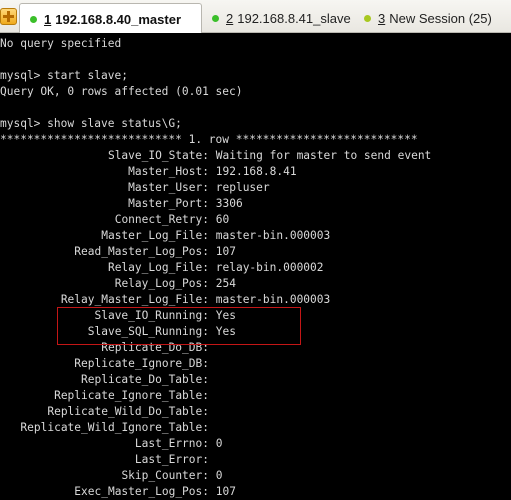  I want to click on terminal-line: Query OK, 0 rows affected (0.01 sec), so click(121, 91).